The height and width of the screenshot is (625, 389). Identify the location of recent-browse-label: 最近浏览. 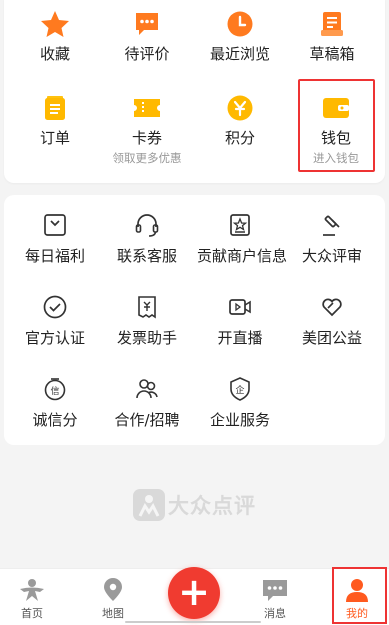
(239, 54).